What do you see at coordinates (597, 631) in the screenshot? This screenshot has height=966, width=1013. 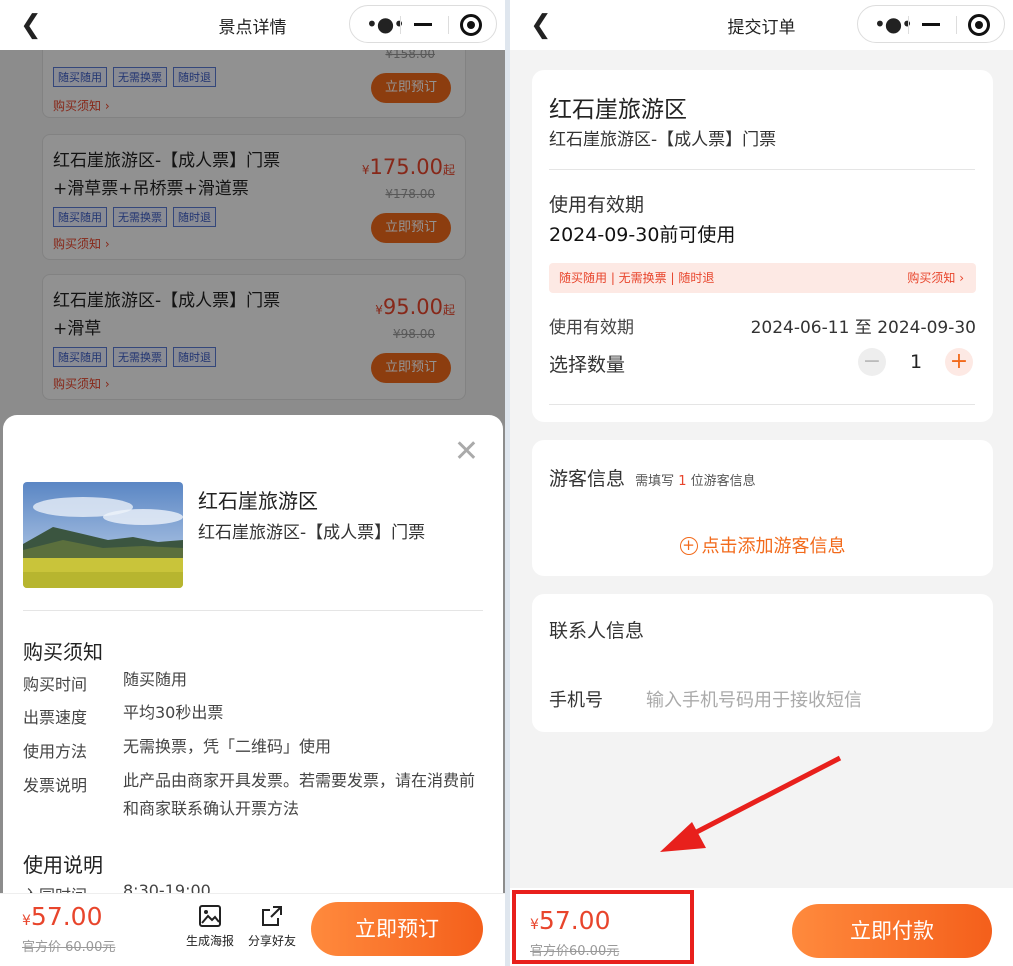 I see `contact-title: 联系人信息` at bounding box center [597, 631].